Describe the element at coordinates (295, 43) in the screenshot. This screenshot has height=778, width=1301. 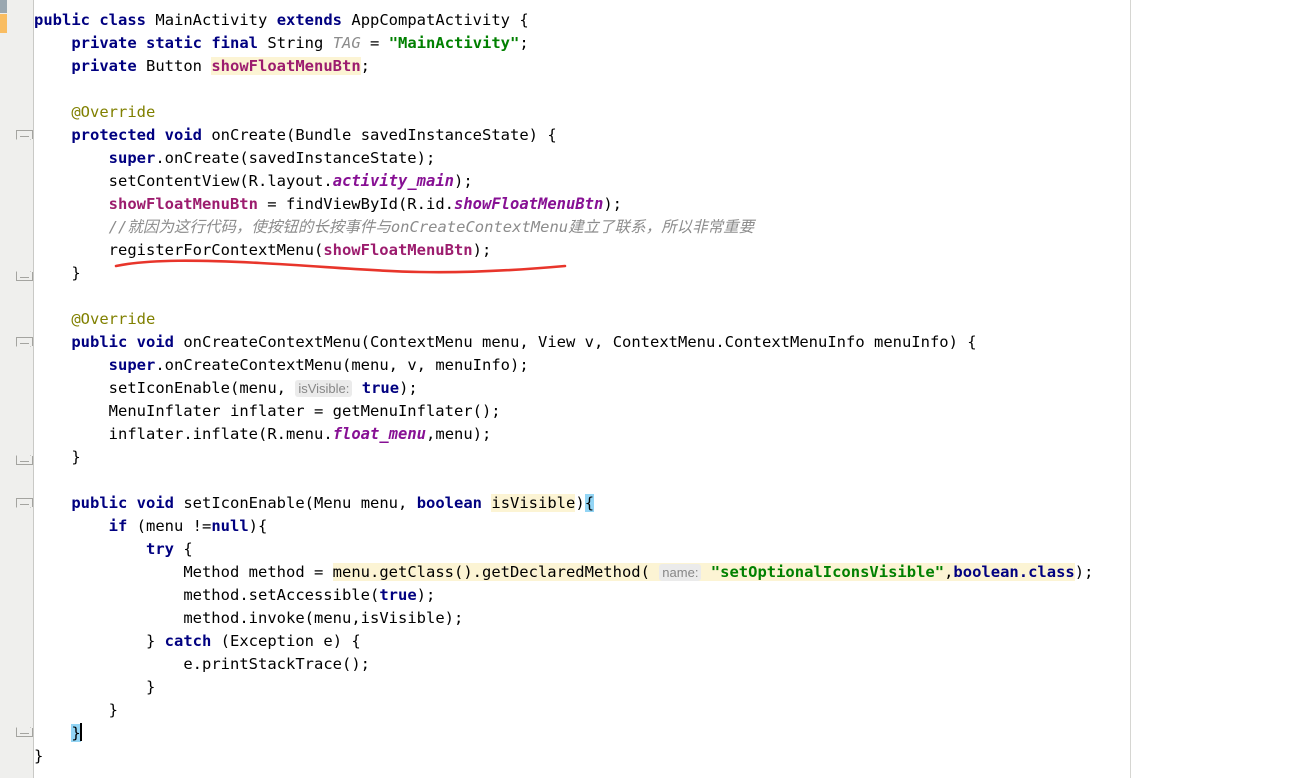
I see `token-type-string: String` at that location.